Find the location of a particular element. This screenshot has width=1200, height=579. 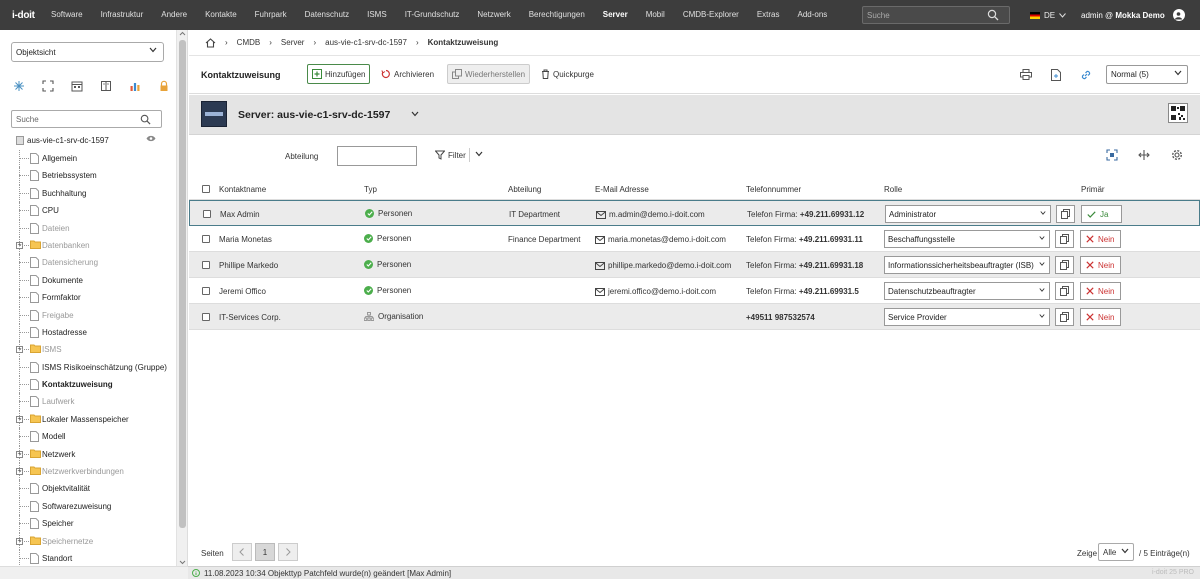

contact-email: maria.monetas@demo.i-doit.com is located at coordinates (660, 239).